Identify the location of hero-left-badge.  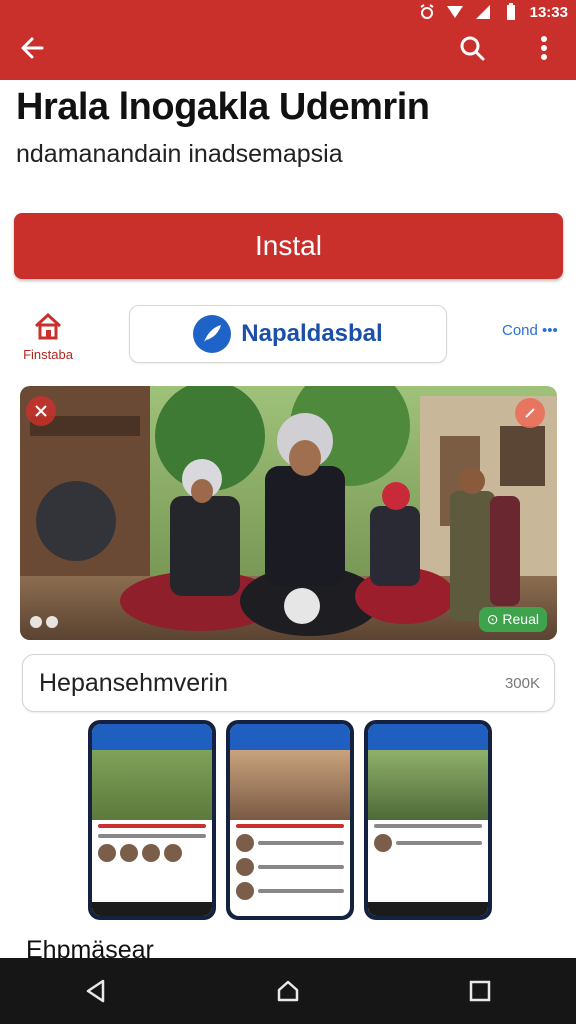
(41, 411).